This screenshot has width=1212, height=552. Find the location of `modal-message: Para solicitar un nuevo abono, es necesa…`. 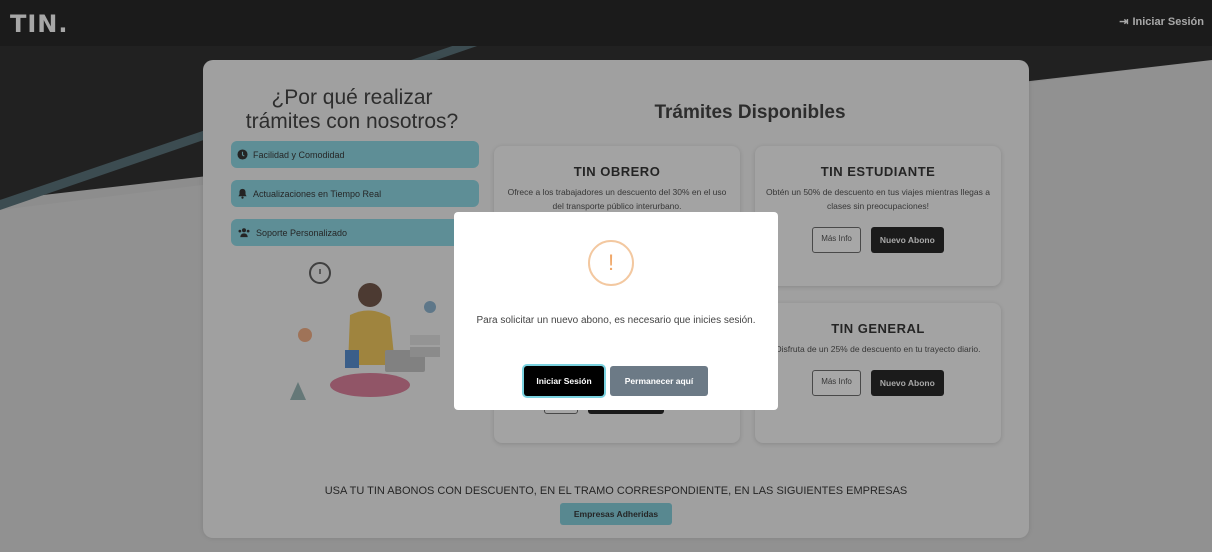

modal-message: Para solicitar un nuevo abono, es necesa… is located at coordinates (616, 320).